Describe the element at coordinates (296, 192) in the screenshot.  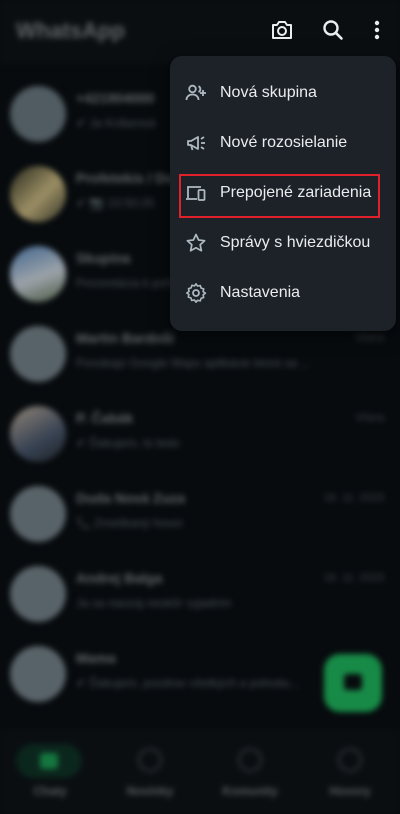
I see `menu-item-label: Prepojené zariadenia` at that location.